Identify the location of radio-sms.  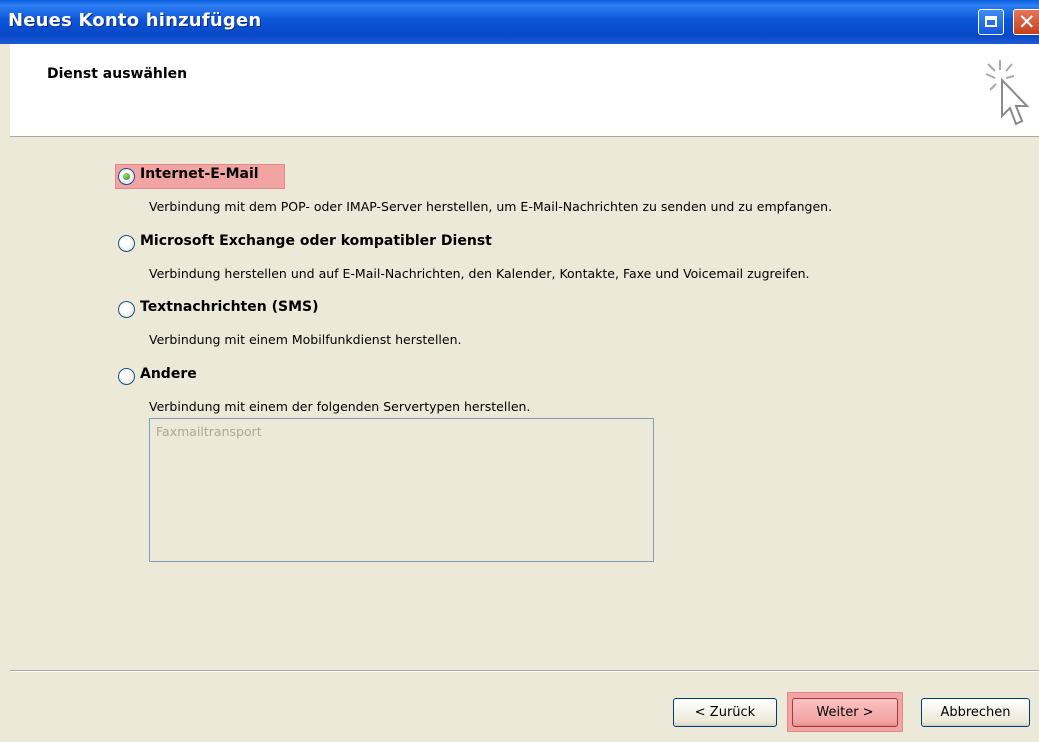
(126, 309).